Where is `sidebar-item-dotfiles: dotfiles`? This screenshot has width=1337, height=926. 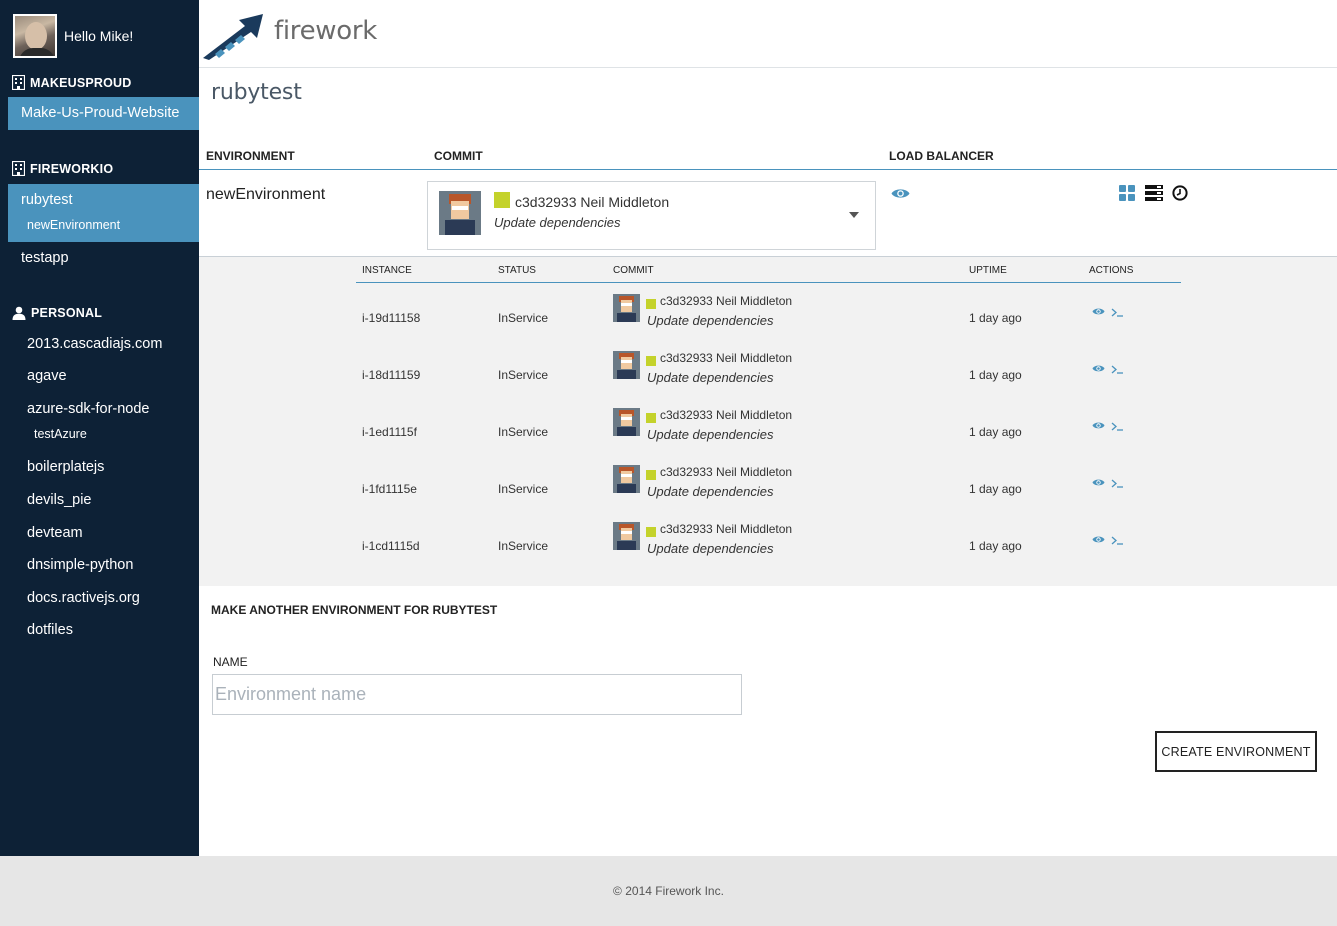
sidebar-item-dotfiles: dotfiles is located at coordinates (112, 630).